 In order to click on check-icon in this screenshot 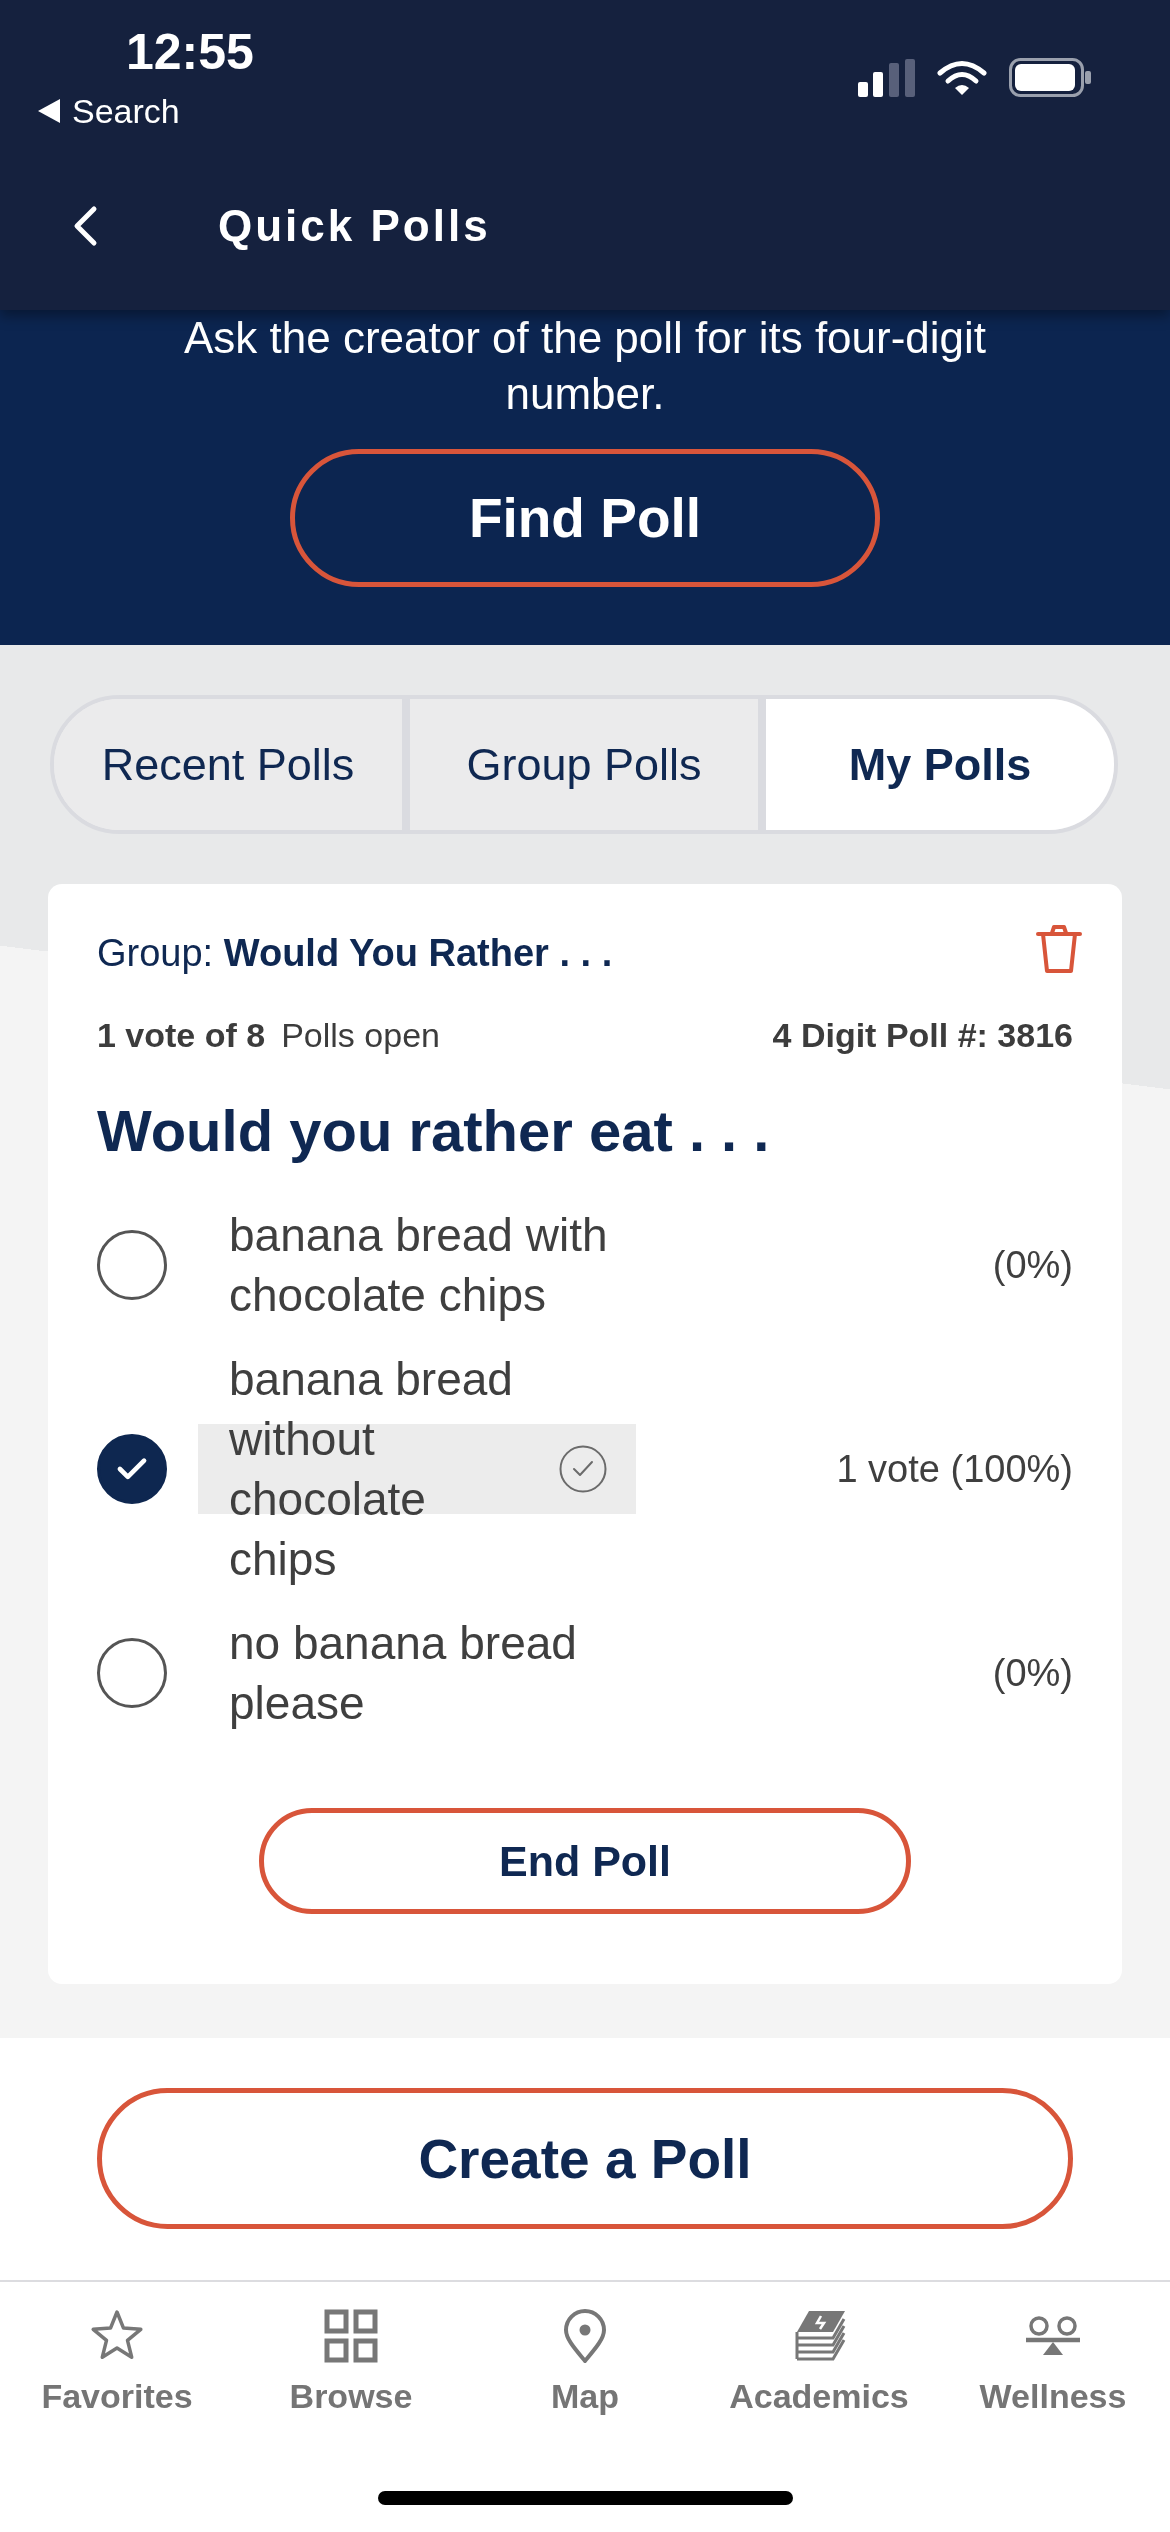, I will do `click(132, 1469)`.